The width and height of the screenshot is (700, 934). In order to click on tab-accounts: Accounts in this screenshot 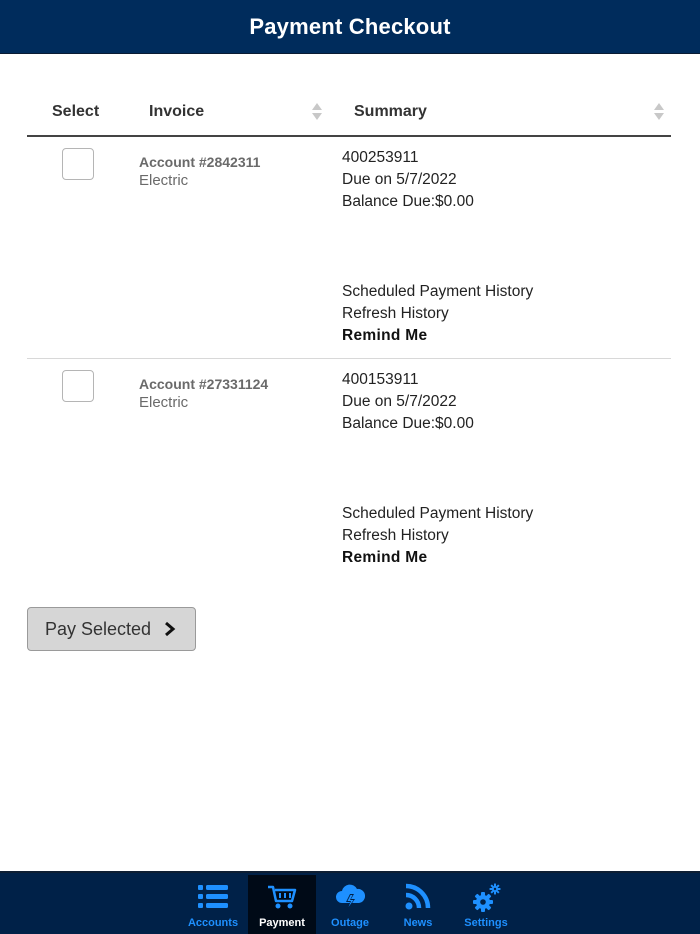, I will do `click(213, 904)`.